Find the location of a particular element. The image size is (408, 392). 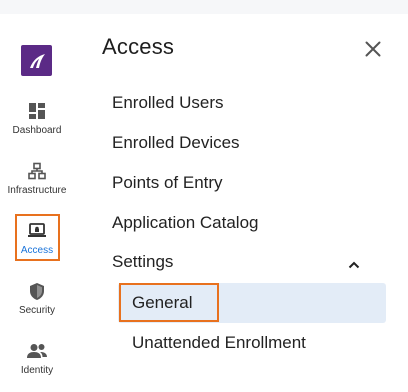

general-highlight-outline is located at coordinates (169, 302).